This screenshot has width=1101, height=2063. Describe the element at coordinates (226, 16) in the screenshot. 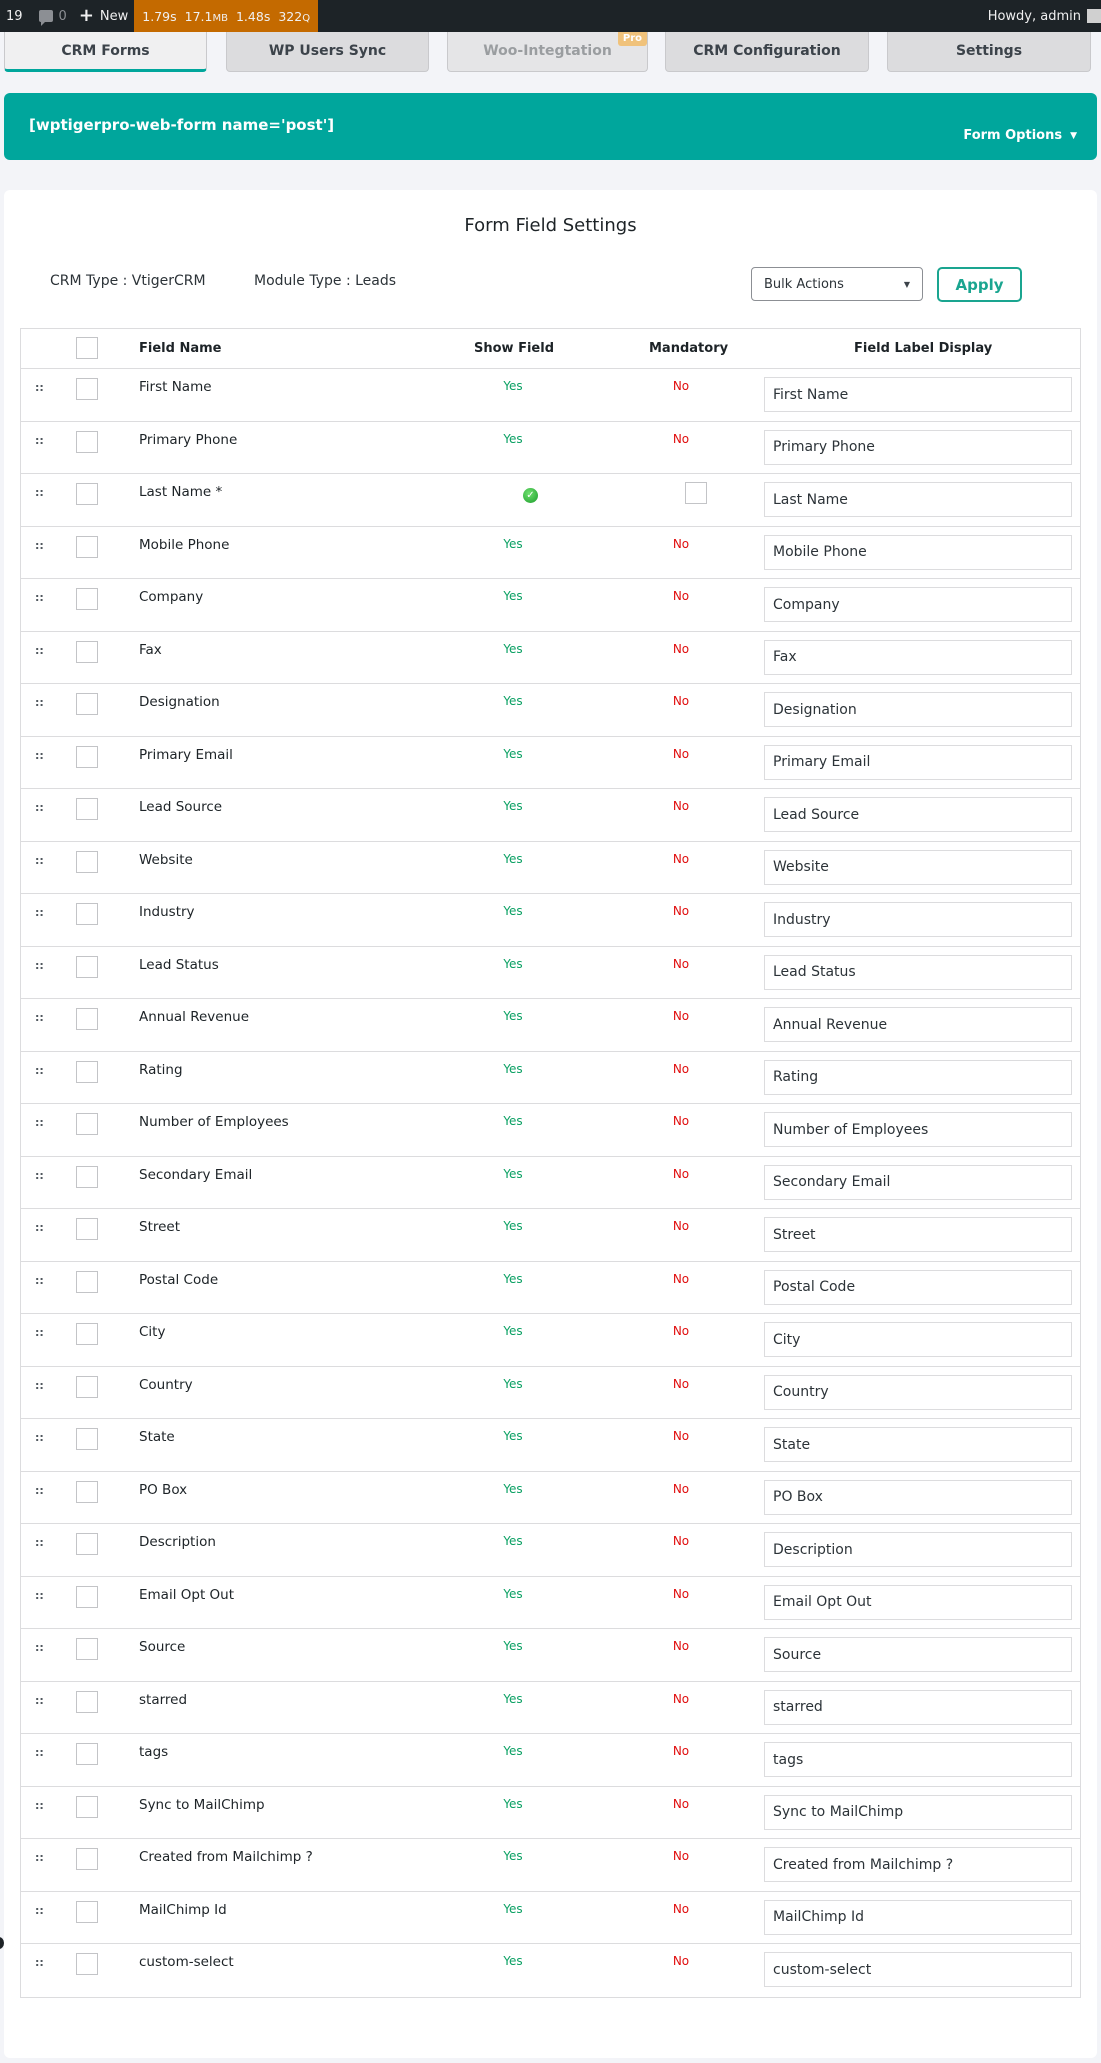

I see `query-monitor: 1.79s 17.1MB 1.48s 322Q` at that location.